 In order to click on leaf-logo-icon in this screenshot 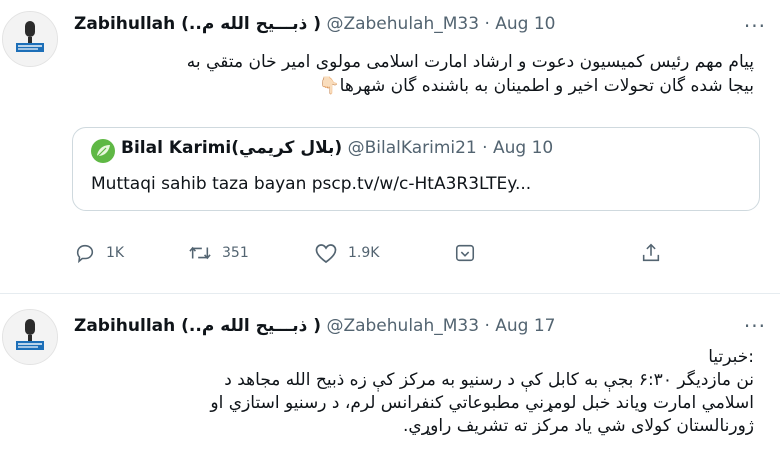, I will do `click(103, 151)`.